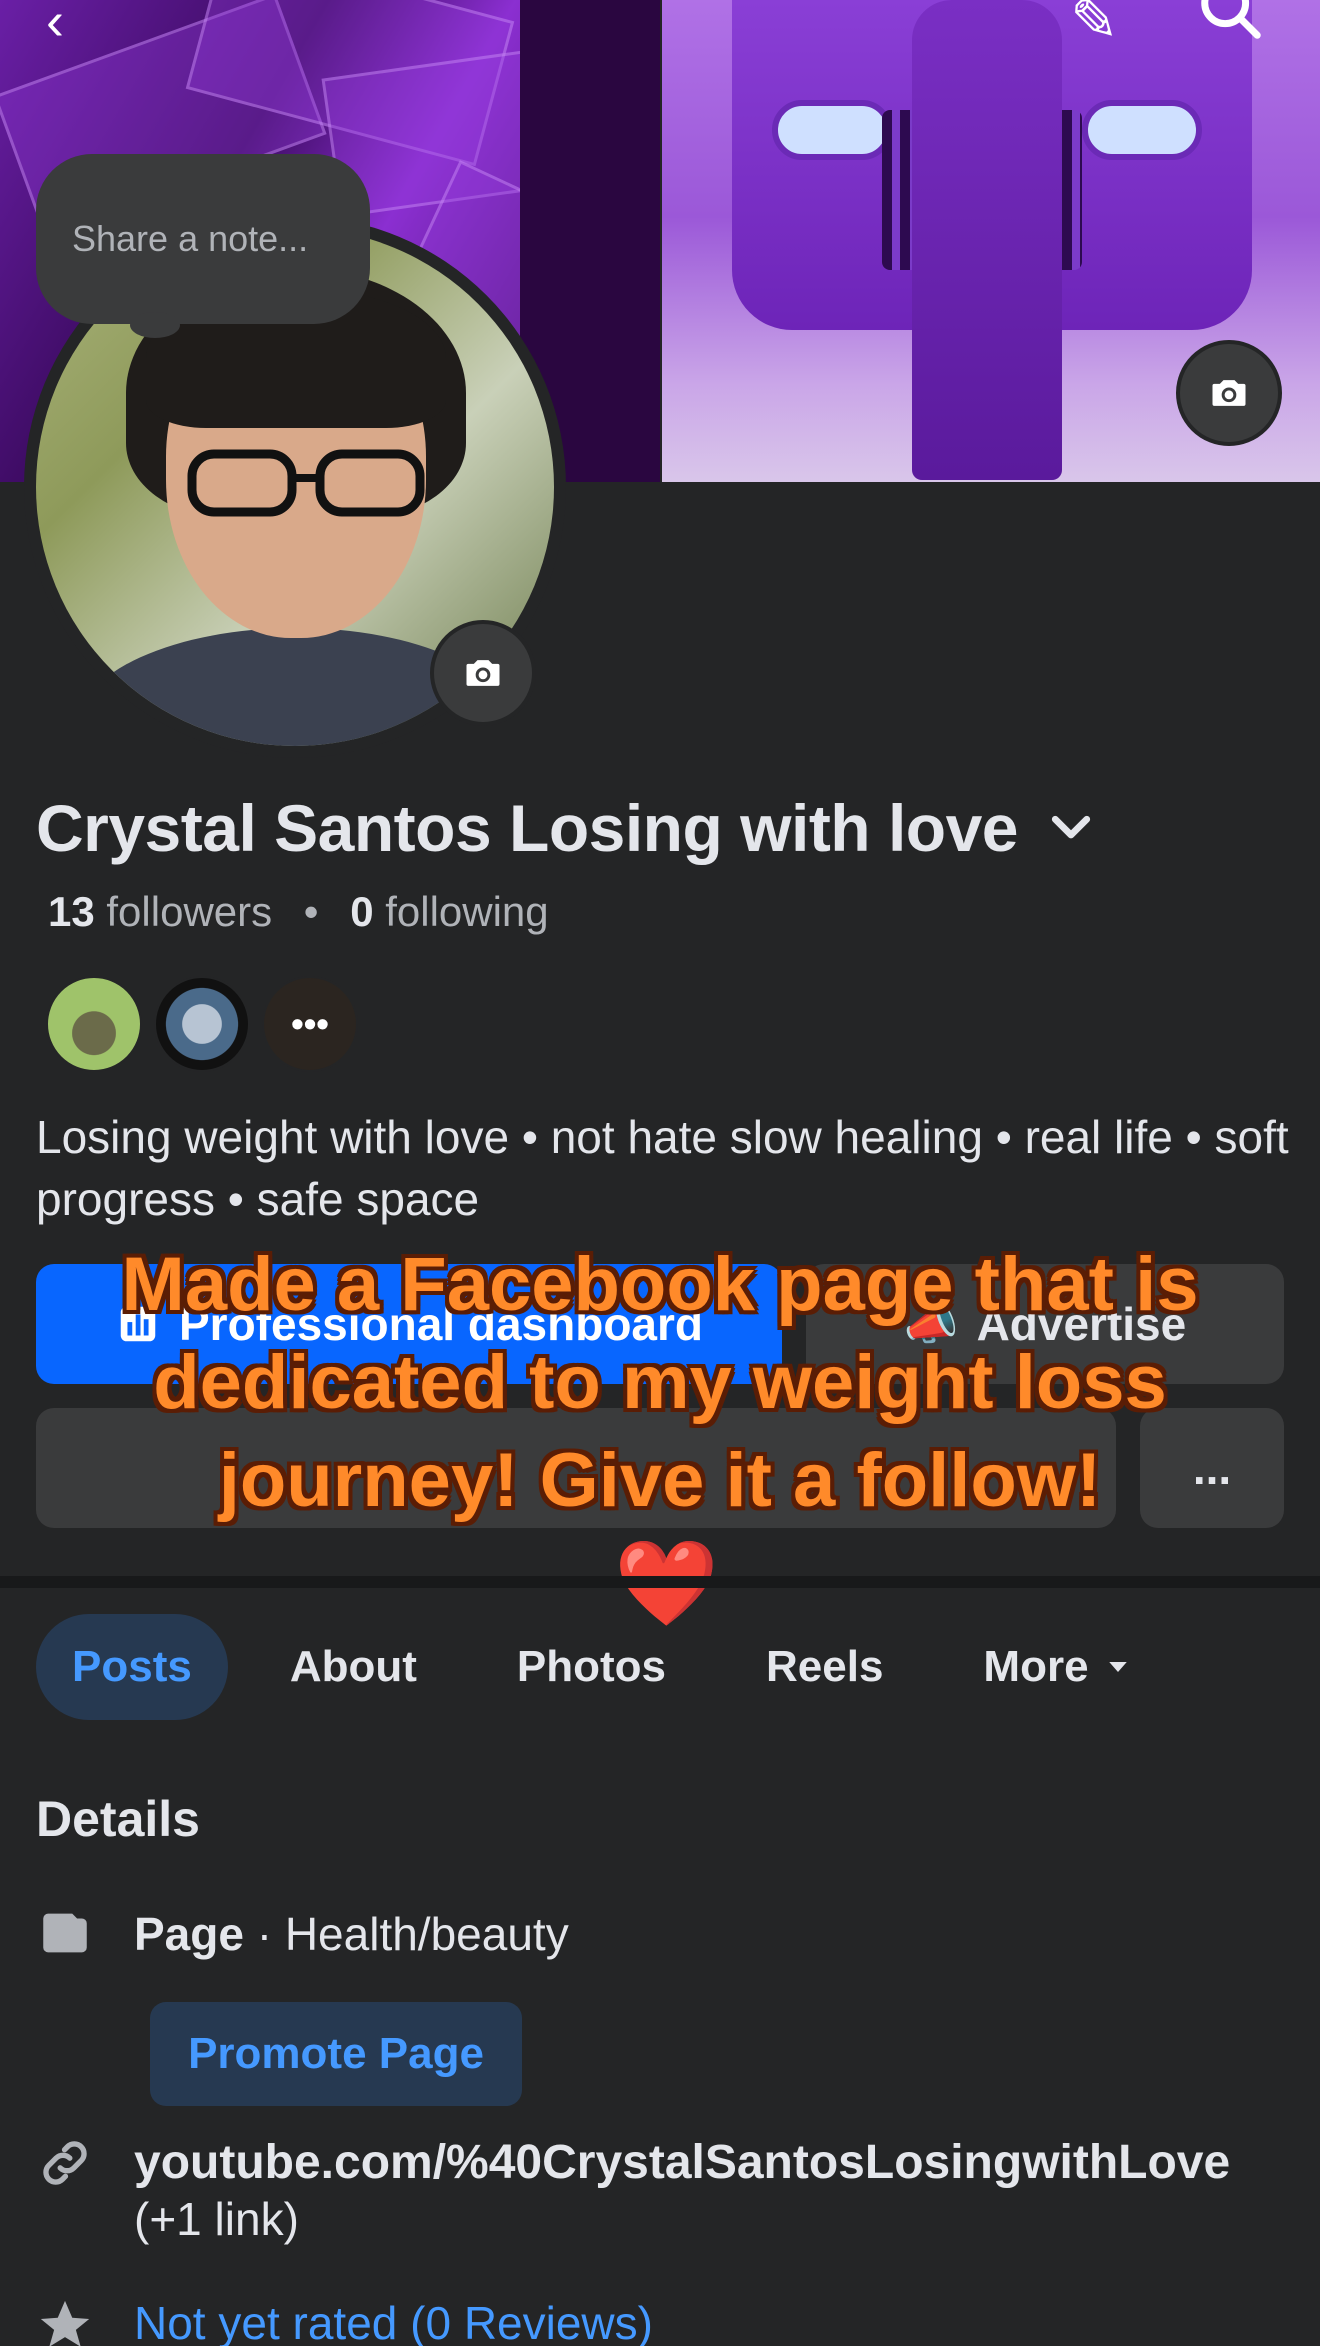 Image resolution: width=1320 pixels, height=2346 pixels. I want to click on edit-profile-camera-button, so click(483, 673).